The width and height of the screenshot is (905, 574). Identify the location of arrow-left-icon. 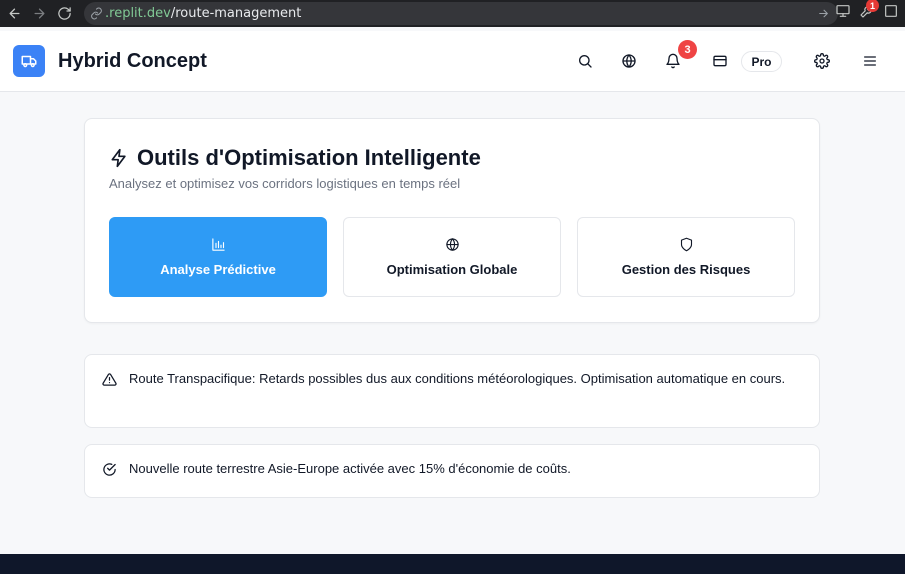
(14, 13).